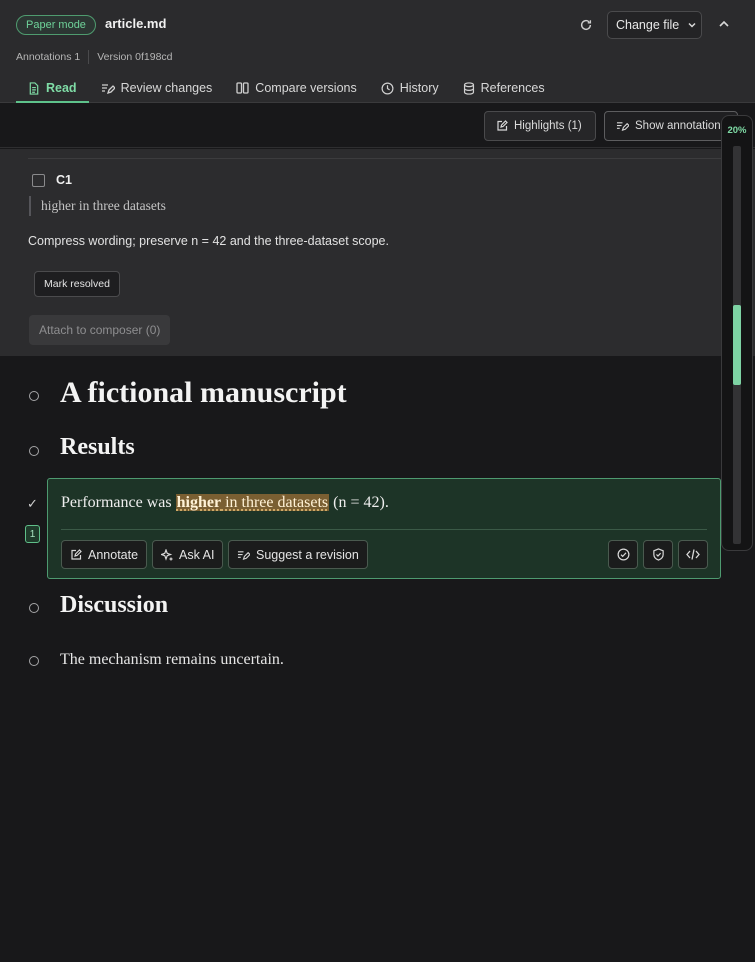 This screenshot has width=755, height=962. I want to click on view-source-button, so click(693, 554).